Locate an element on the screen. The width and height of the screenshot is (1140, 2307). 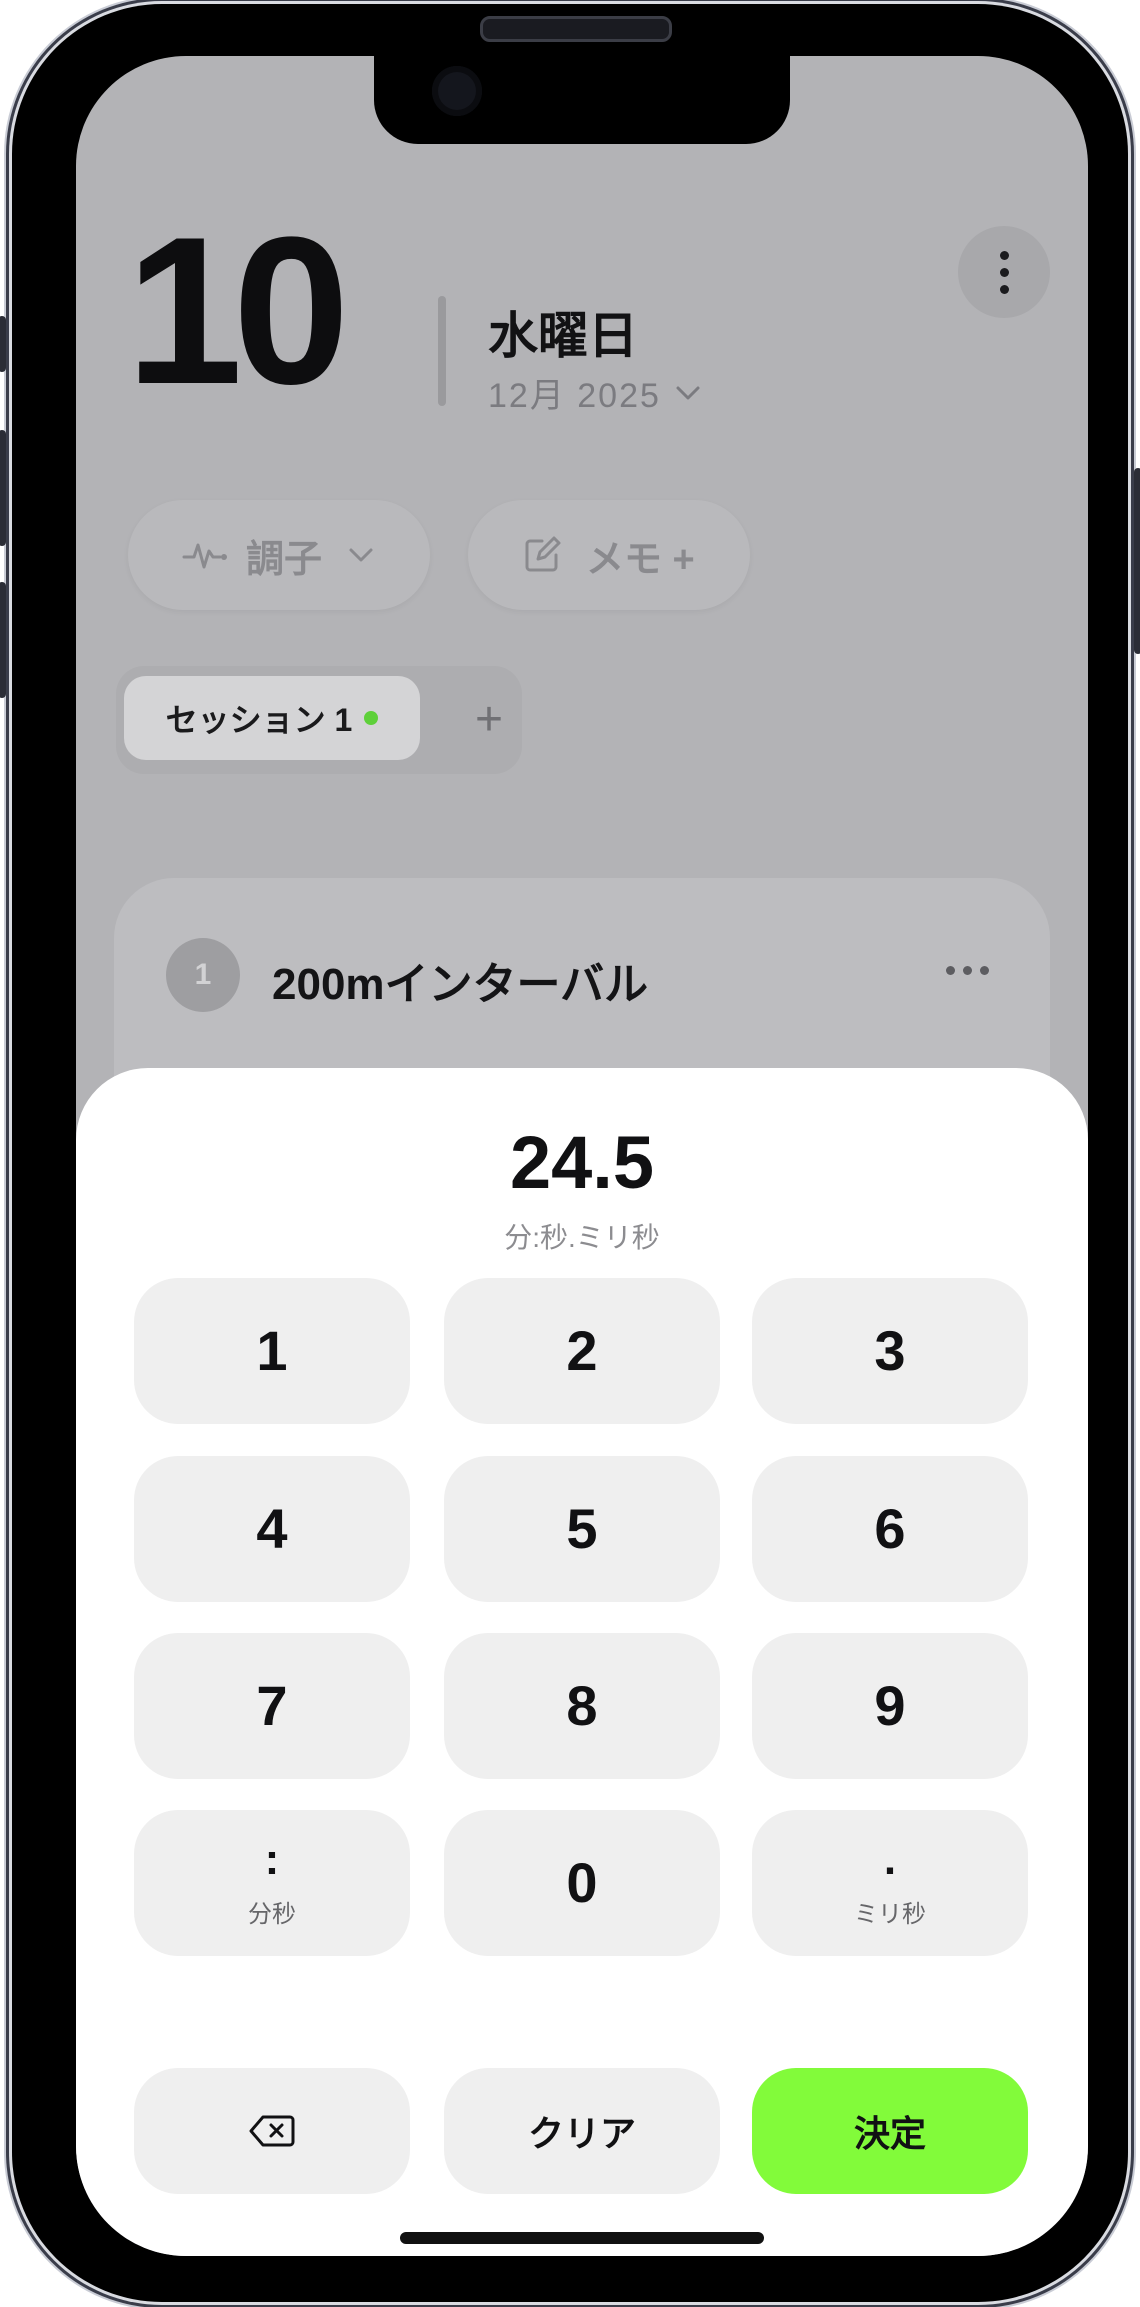
front-camera is located at coordinates (457, 91).